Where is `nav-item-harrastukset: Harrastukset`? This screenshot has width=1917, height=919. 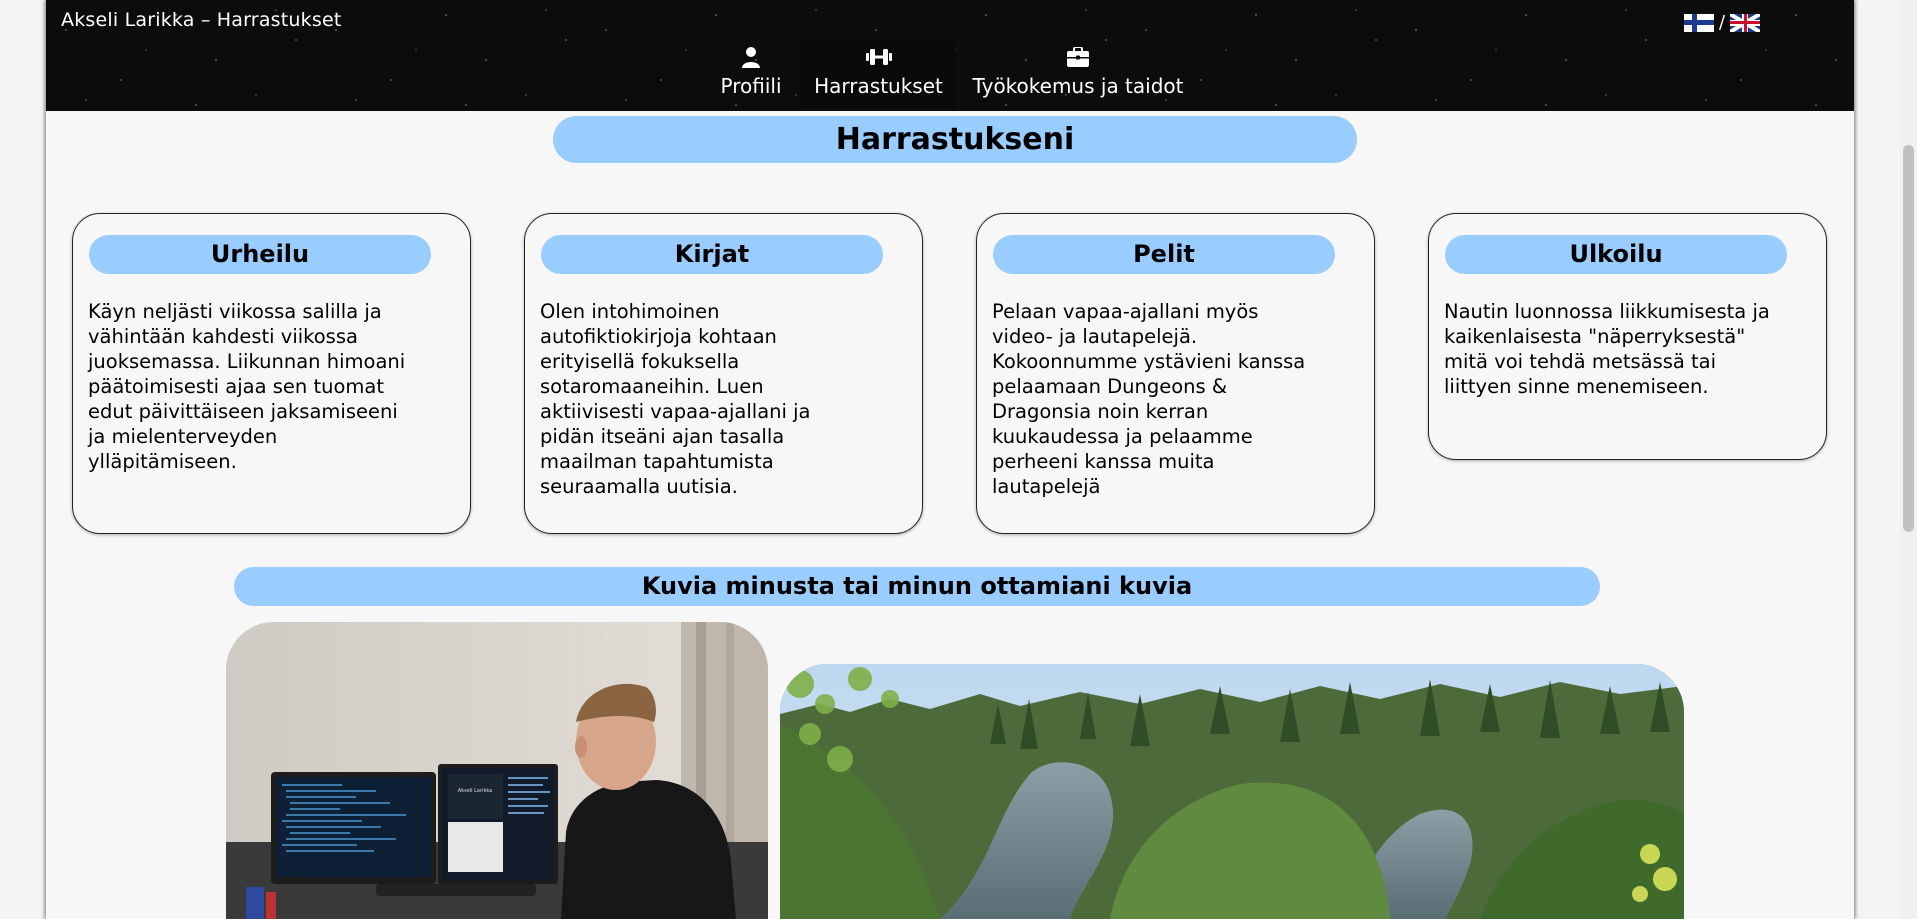 nav-item-harrastukset: Harrastukset is located at coordinates (878, 73).